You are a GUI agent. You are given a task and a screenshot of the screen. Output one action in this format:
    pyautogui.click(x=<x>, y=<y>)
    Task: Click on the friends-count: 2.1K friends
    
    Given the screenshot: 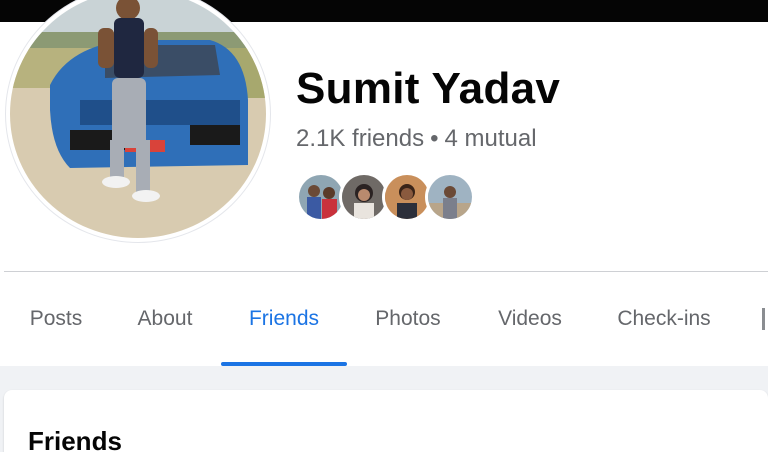 What is the action you would take?
    pyautogui.click(x=360, y=138)
    